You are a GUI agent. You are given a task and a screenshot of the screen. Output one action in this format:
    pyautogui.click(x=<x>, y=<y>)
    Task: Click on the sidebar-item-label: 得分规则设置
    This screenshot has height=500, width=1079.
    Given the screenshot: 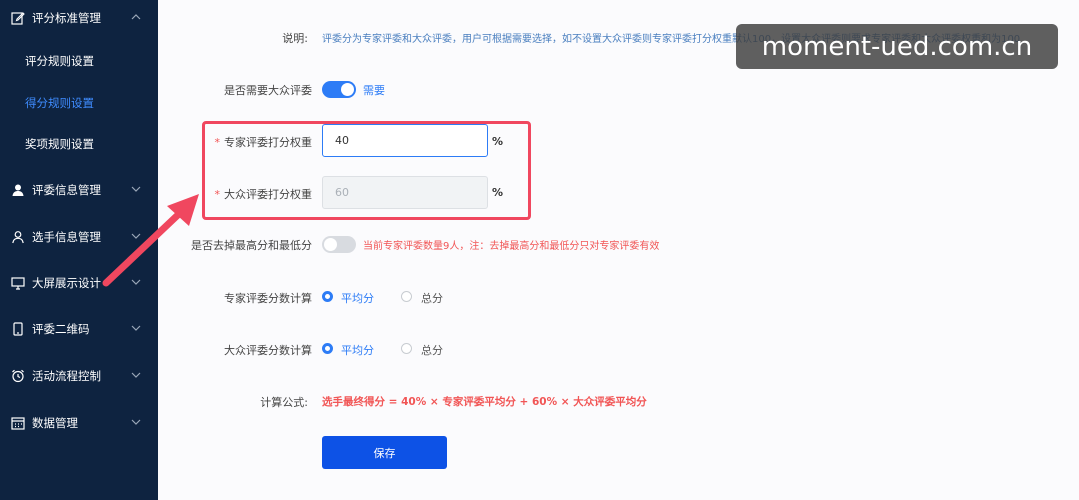 What is the action you would take?
    pyautogui.click(x=59, y=103)
    